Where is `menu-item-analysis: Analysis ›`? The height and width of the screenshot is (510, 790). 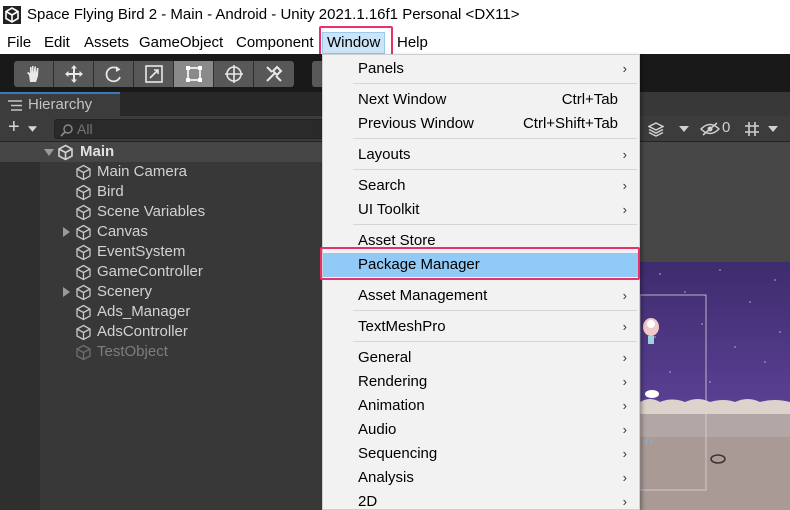 menu-item-analysis: Analysis › is located at coordinates (481, 478).